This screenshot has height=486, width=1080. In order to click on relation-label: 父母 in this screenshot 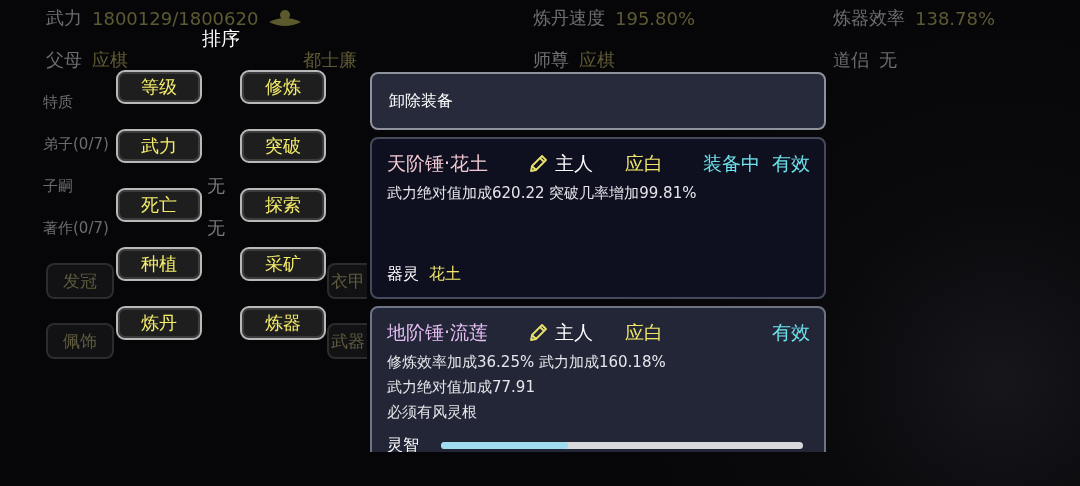, I will do `click(64, 60)`.